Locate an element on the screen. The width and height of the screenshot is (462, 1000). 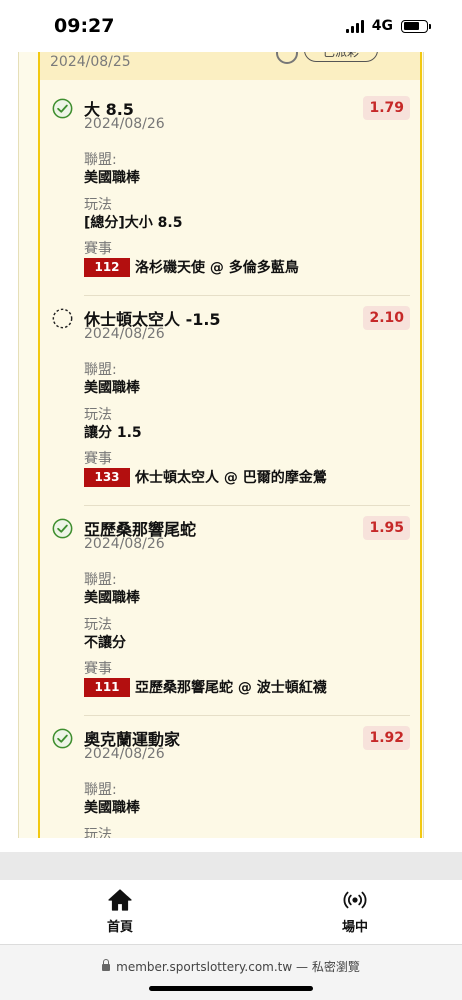
match-row: 112 洛杉磯天使 @ 多倫多藍鳥 is located at coordinates (191, 267).